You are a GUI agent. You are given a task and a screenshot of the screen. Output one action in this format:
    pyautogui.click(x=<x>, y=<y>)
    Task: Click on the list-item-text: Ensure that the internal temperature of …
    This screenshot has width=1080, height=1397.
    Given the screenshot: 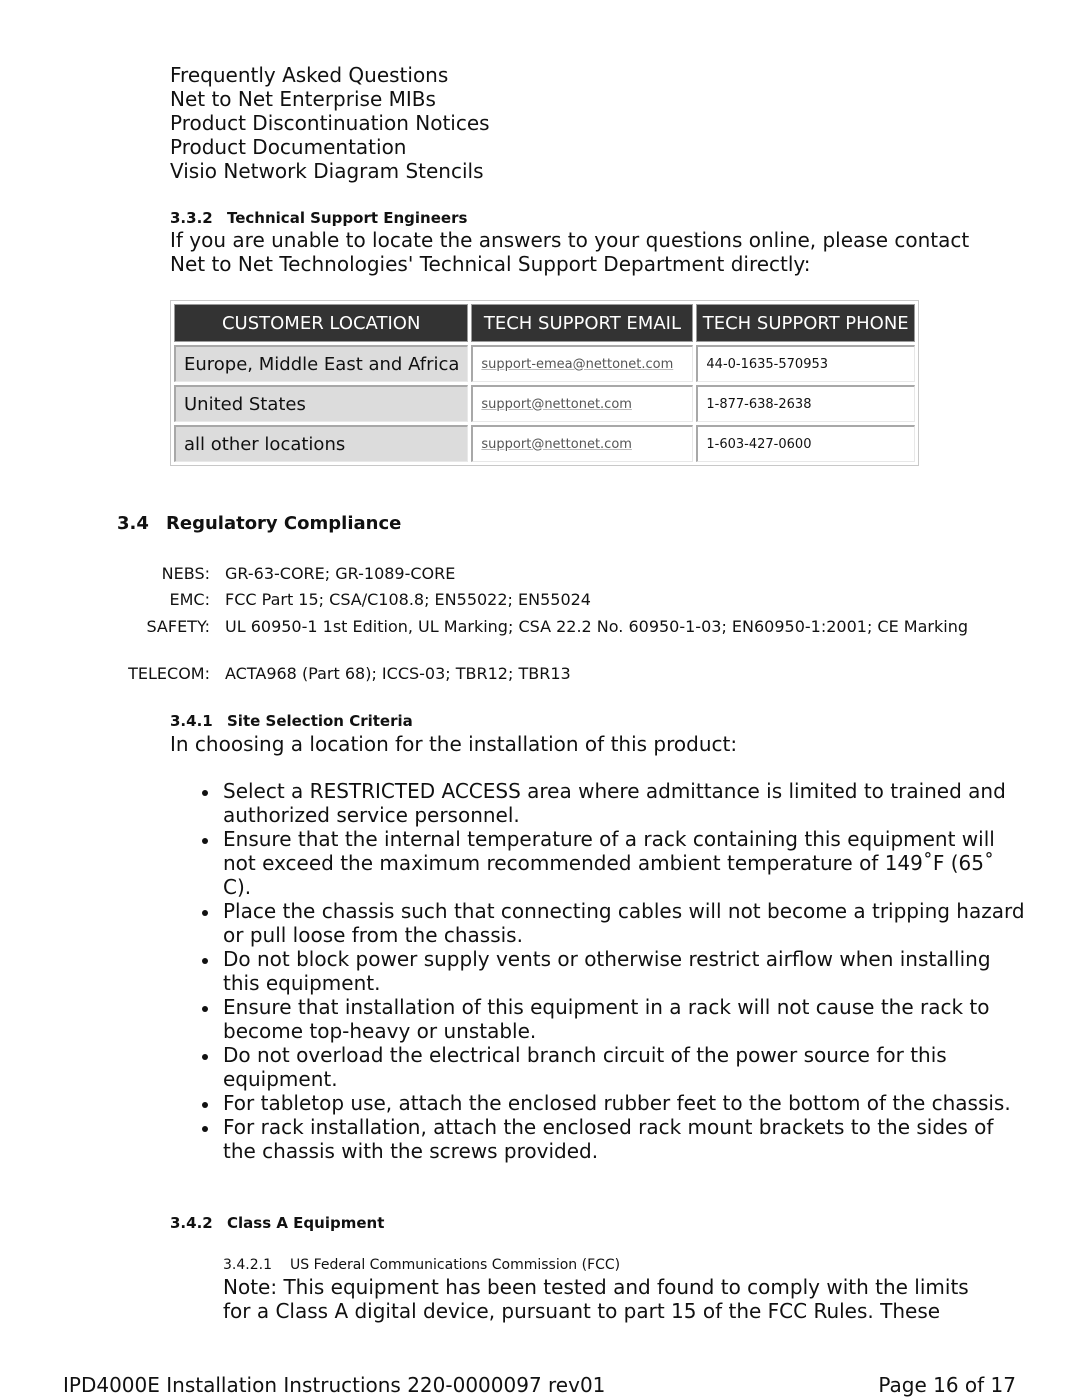 What is the action you would take?
    pyautogui.click(x=609, y=863)
    